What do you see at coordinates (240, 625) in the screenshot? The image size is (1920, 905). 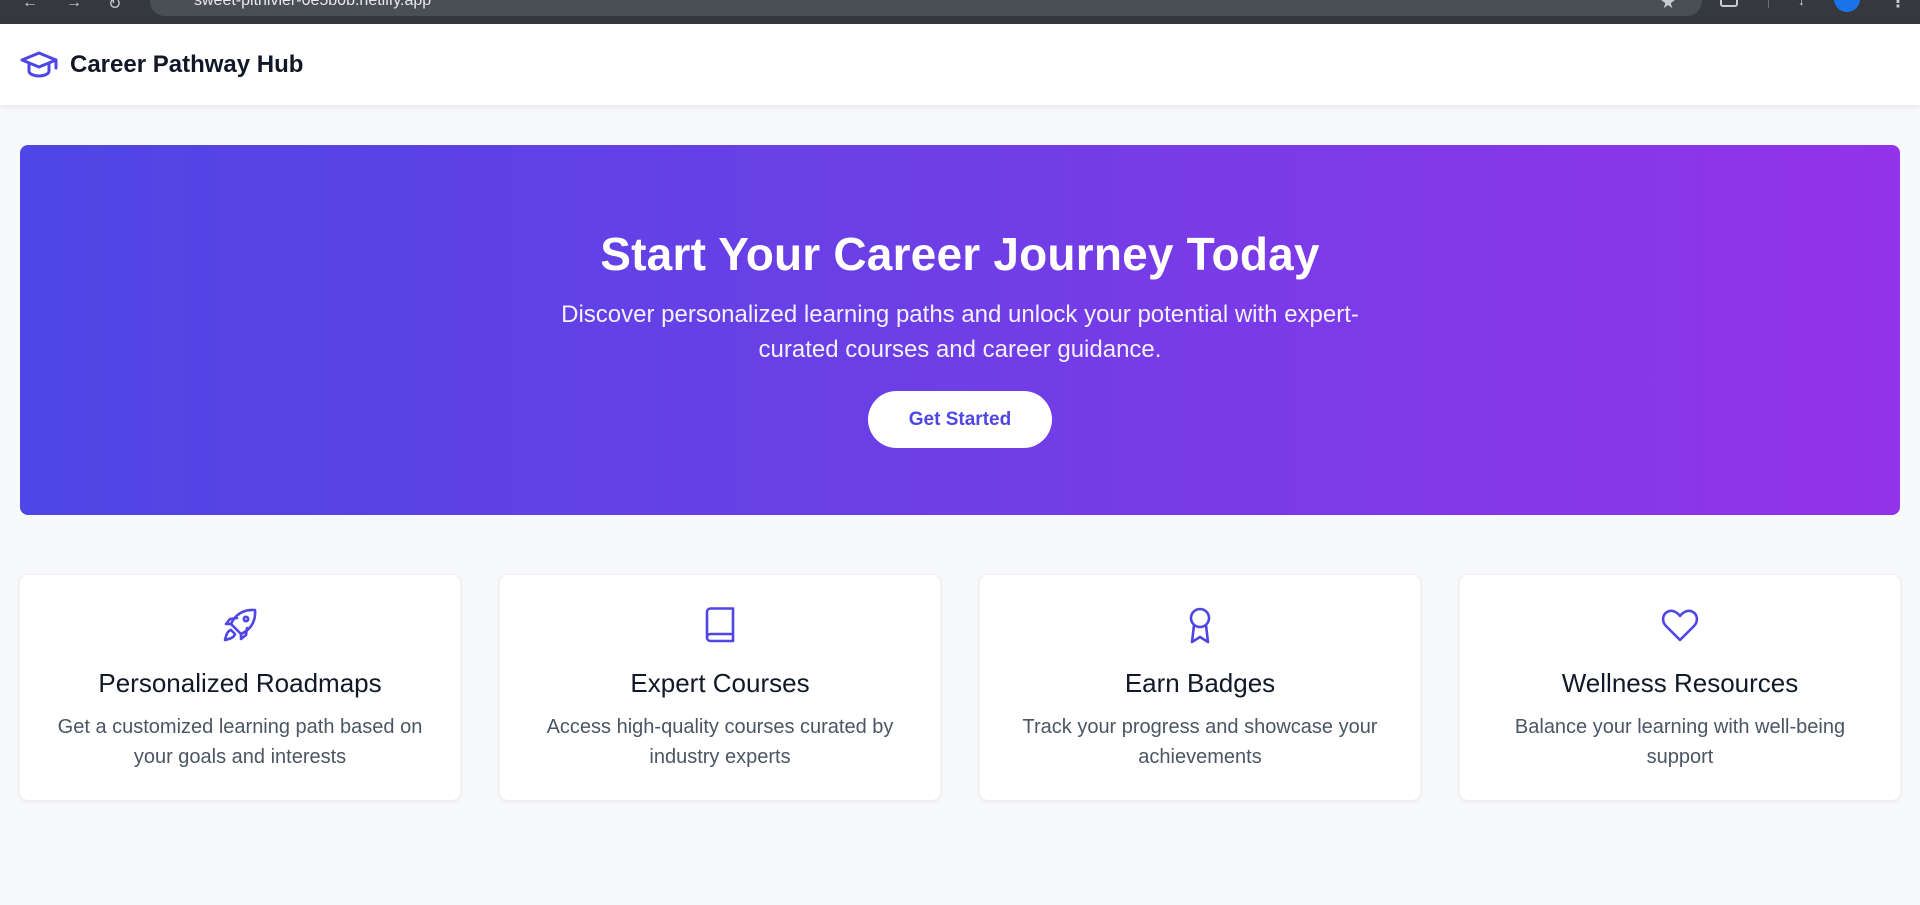 I see `rocket-icon` at bounding box center [240, 625].